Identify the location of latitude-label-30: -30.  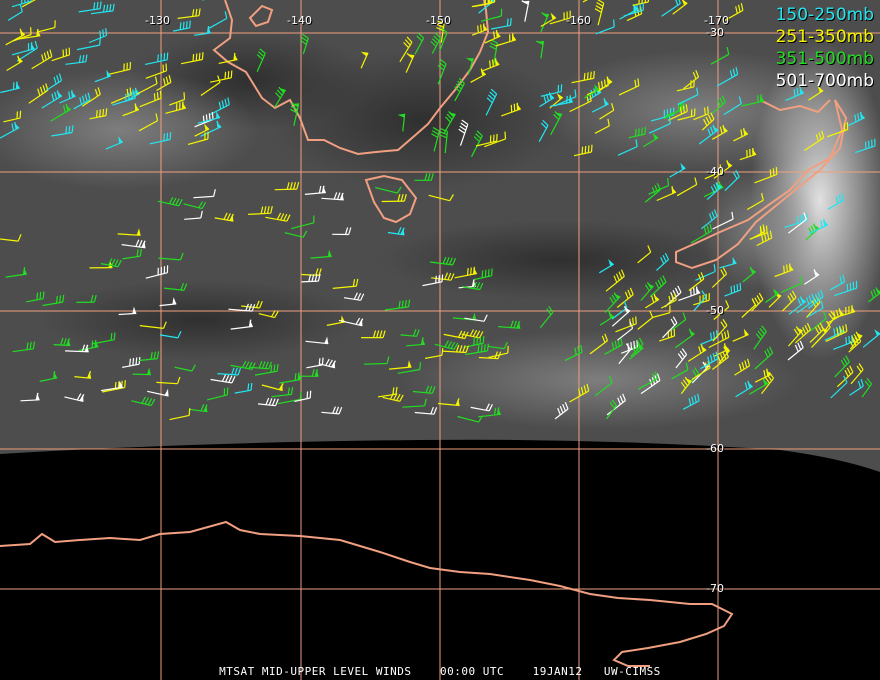
(715, 32).